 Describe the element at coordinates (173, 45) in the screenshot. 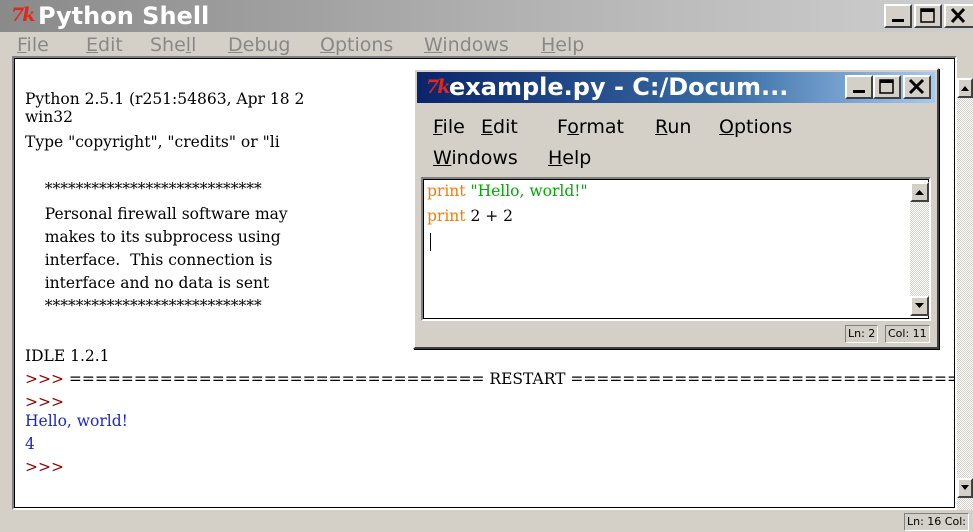

I see `menu-shell: Shell` at that location.